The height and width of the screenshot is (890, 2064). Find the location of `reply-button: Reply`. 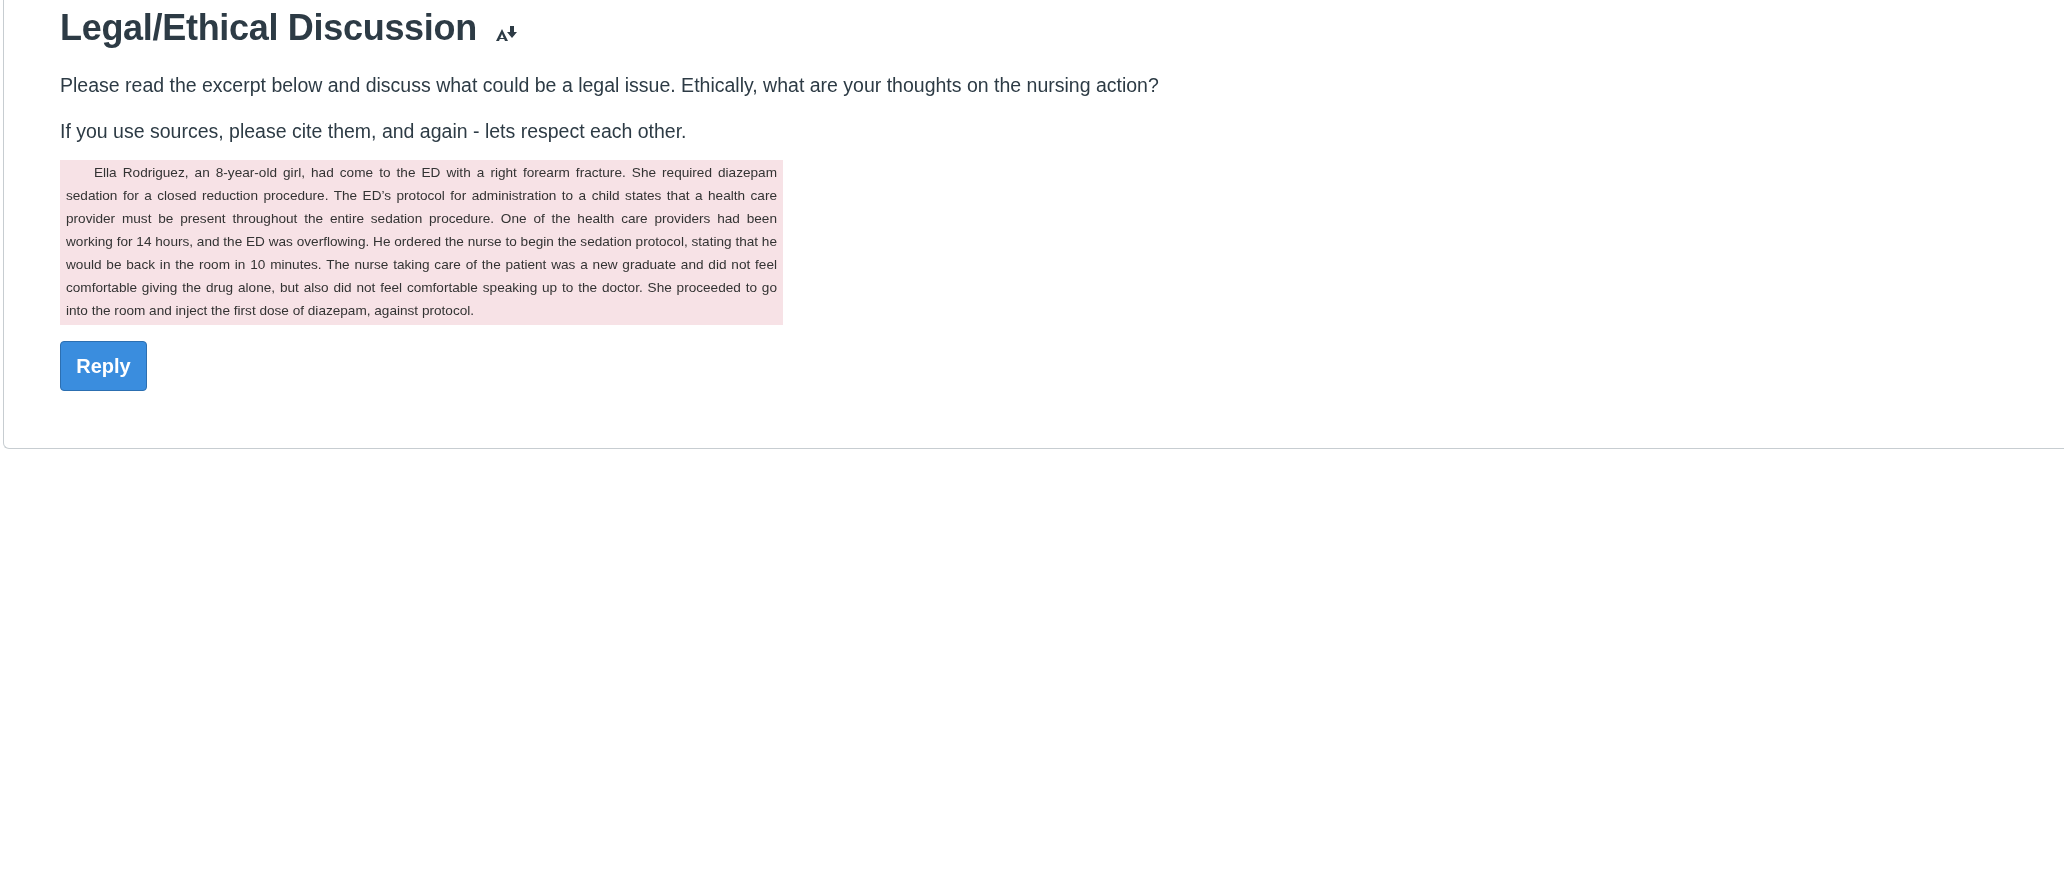

reply-button: Reply is located at coordinates (103, 366).